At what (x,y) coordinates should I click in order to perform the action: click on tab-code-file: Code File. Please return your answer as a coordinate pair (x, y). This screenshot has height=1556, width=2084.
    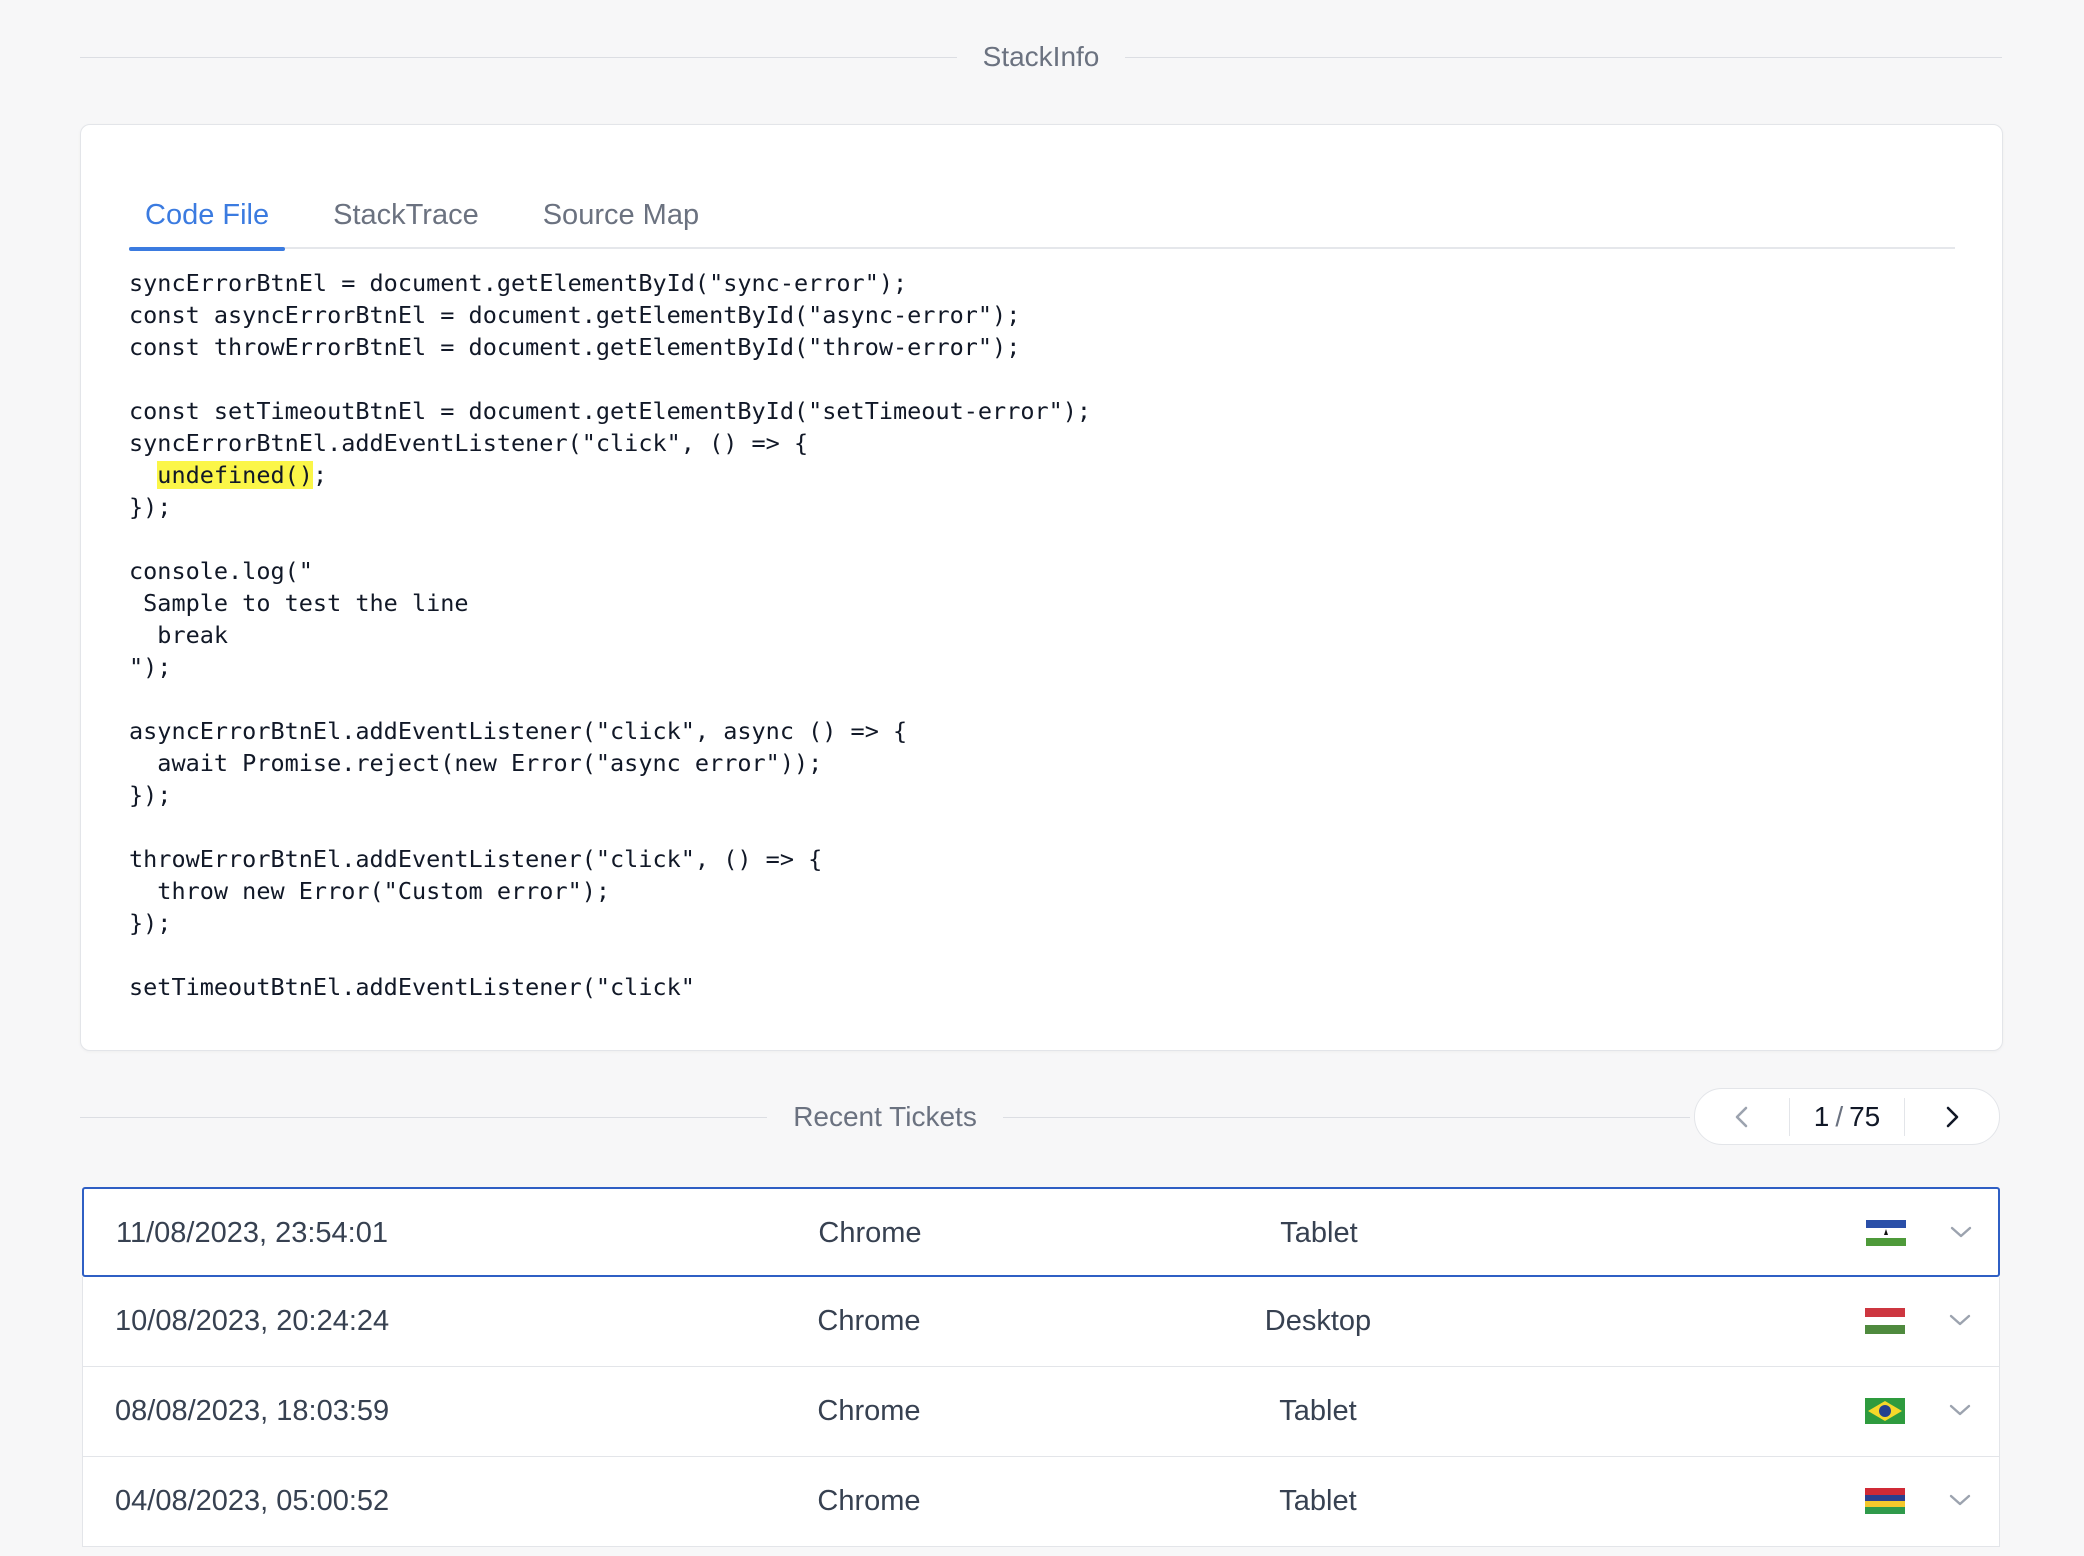
    Looking at the image, I should click on (207, 218).